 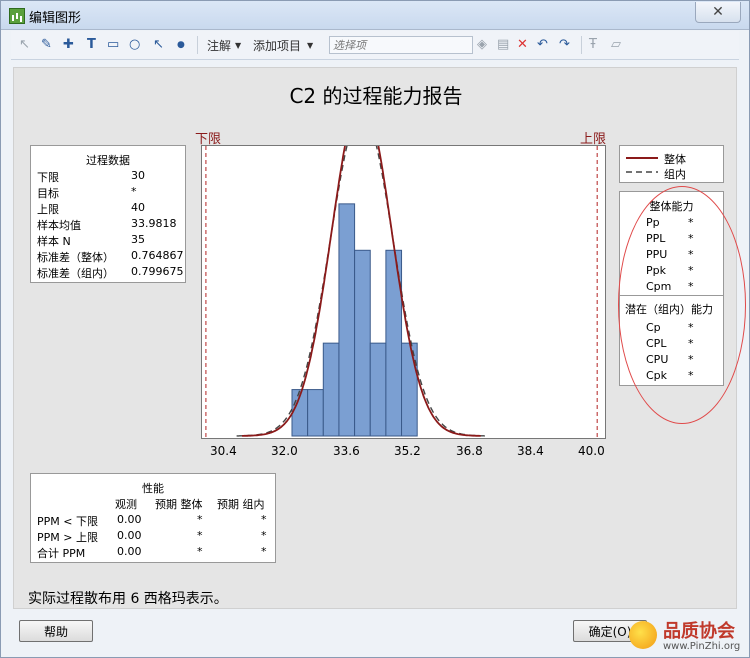 I want to click on item-select: 选择项, so click(x=401, y=45).